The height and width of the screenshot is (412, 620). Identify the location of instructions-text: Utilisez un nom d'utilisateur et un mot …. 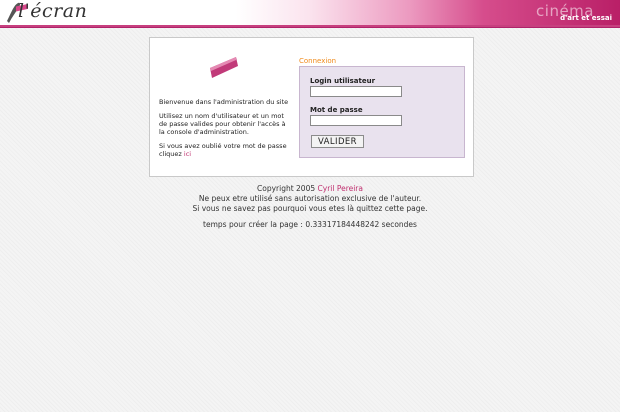
(222, 124).